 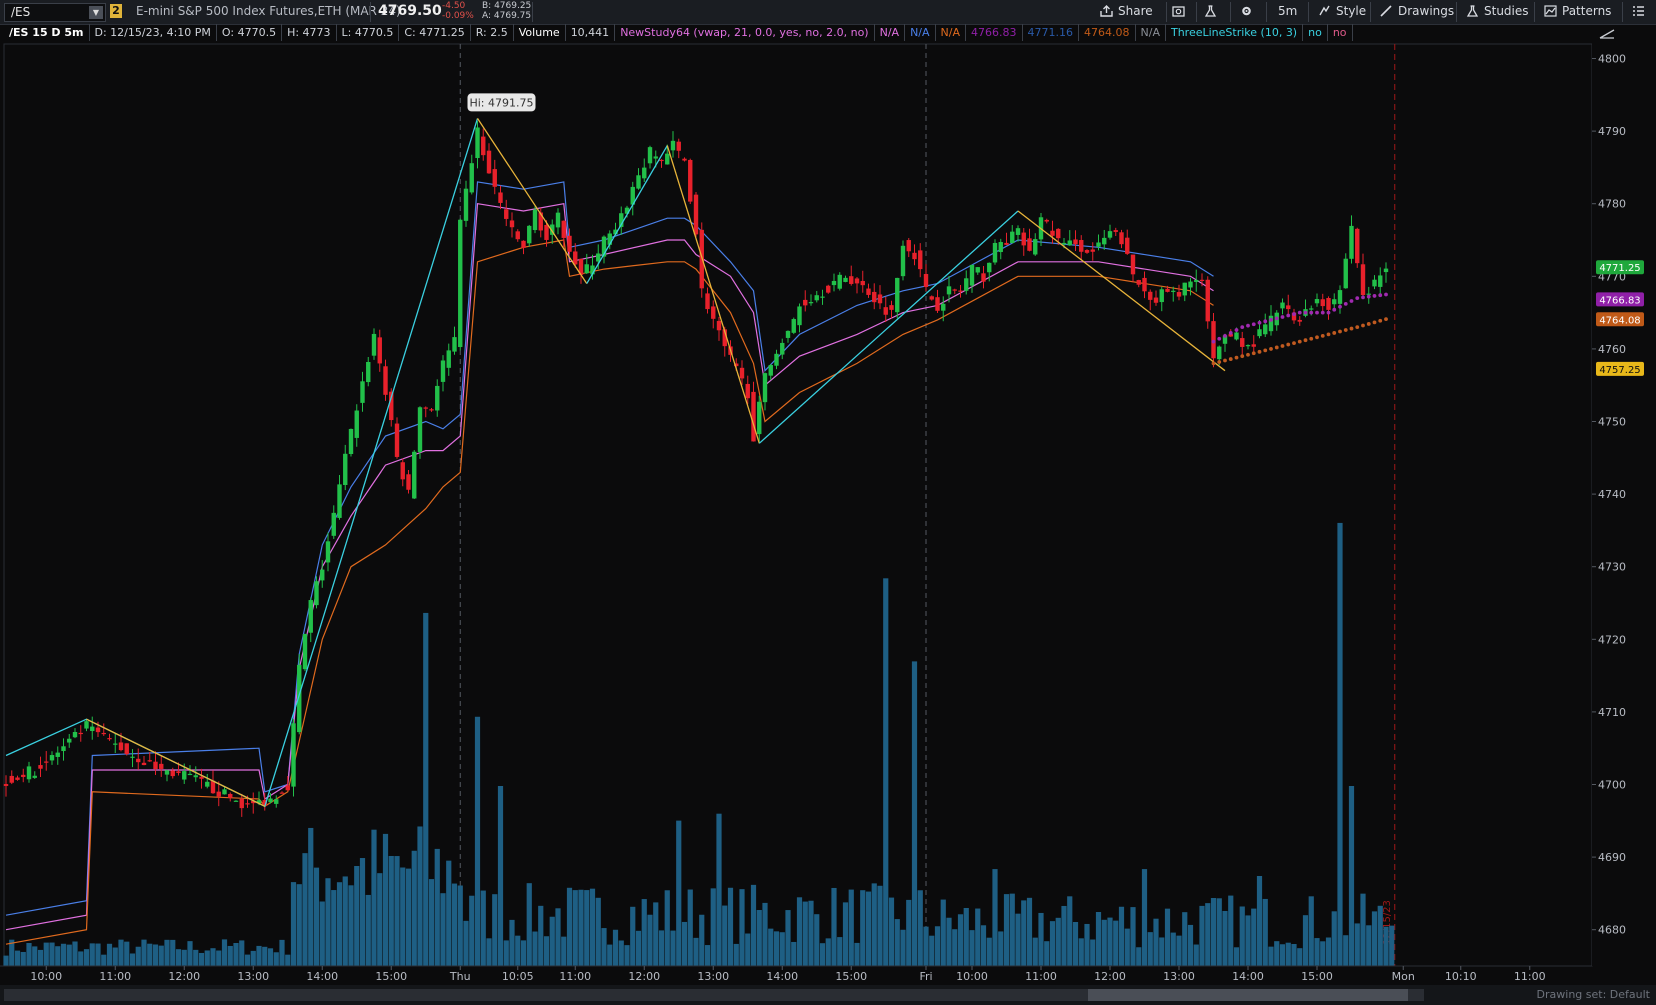 What do you see at coordinates (1181, 11) in the screenshot?
I see `chart-type-button` at bounding box center [1181, 11].